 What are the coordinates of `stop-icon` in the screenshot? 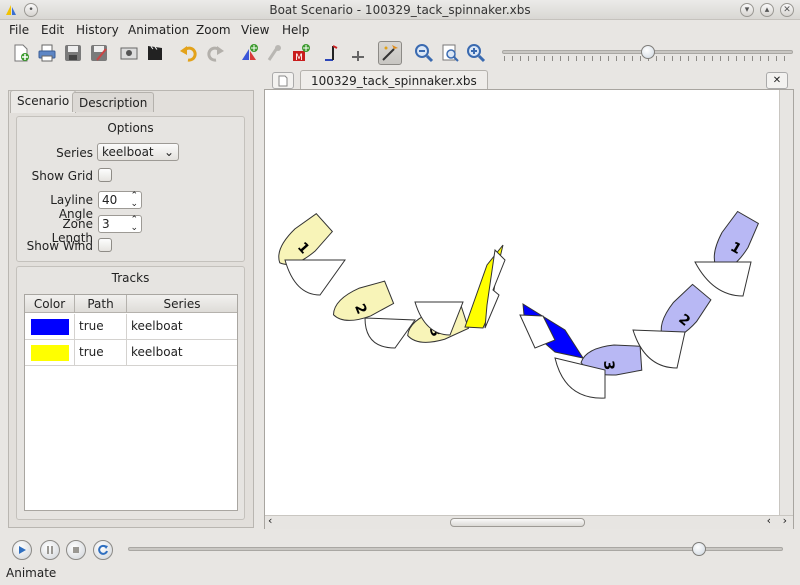 It's located at (76, 550).